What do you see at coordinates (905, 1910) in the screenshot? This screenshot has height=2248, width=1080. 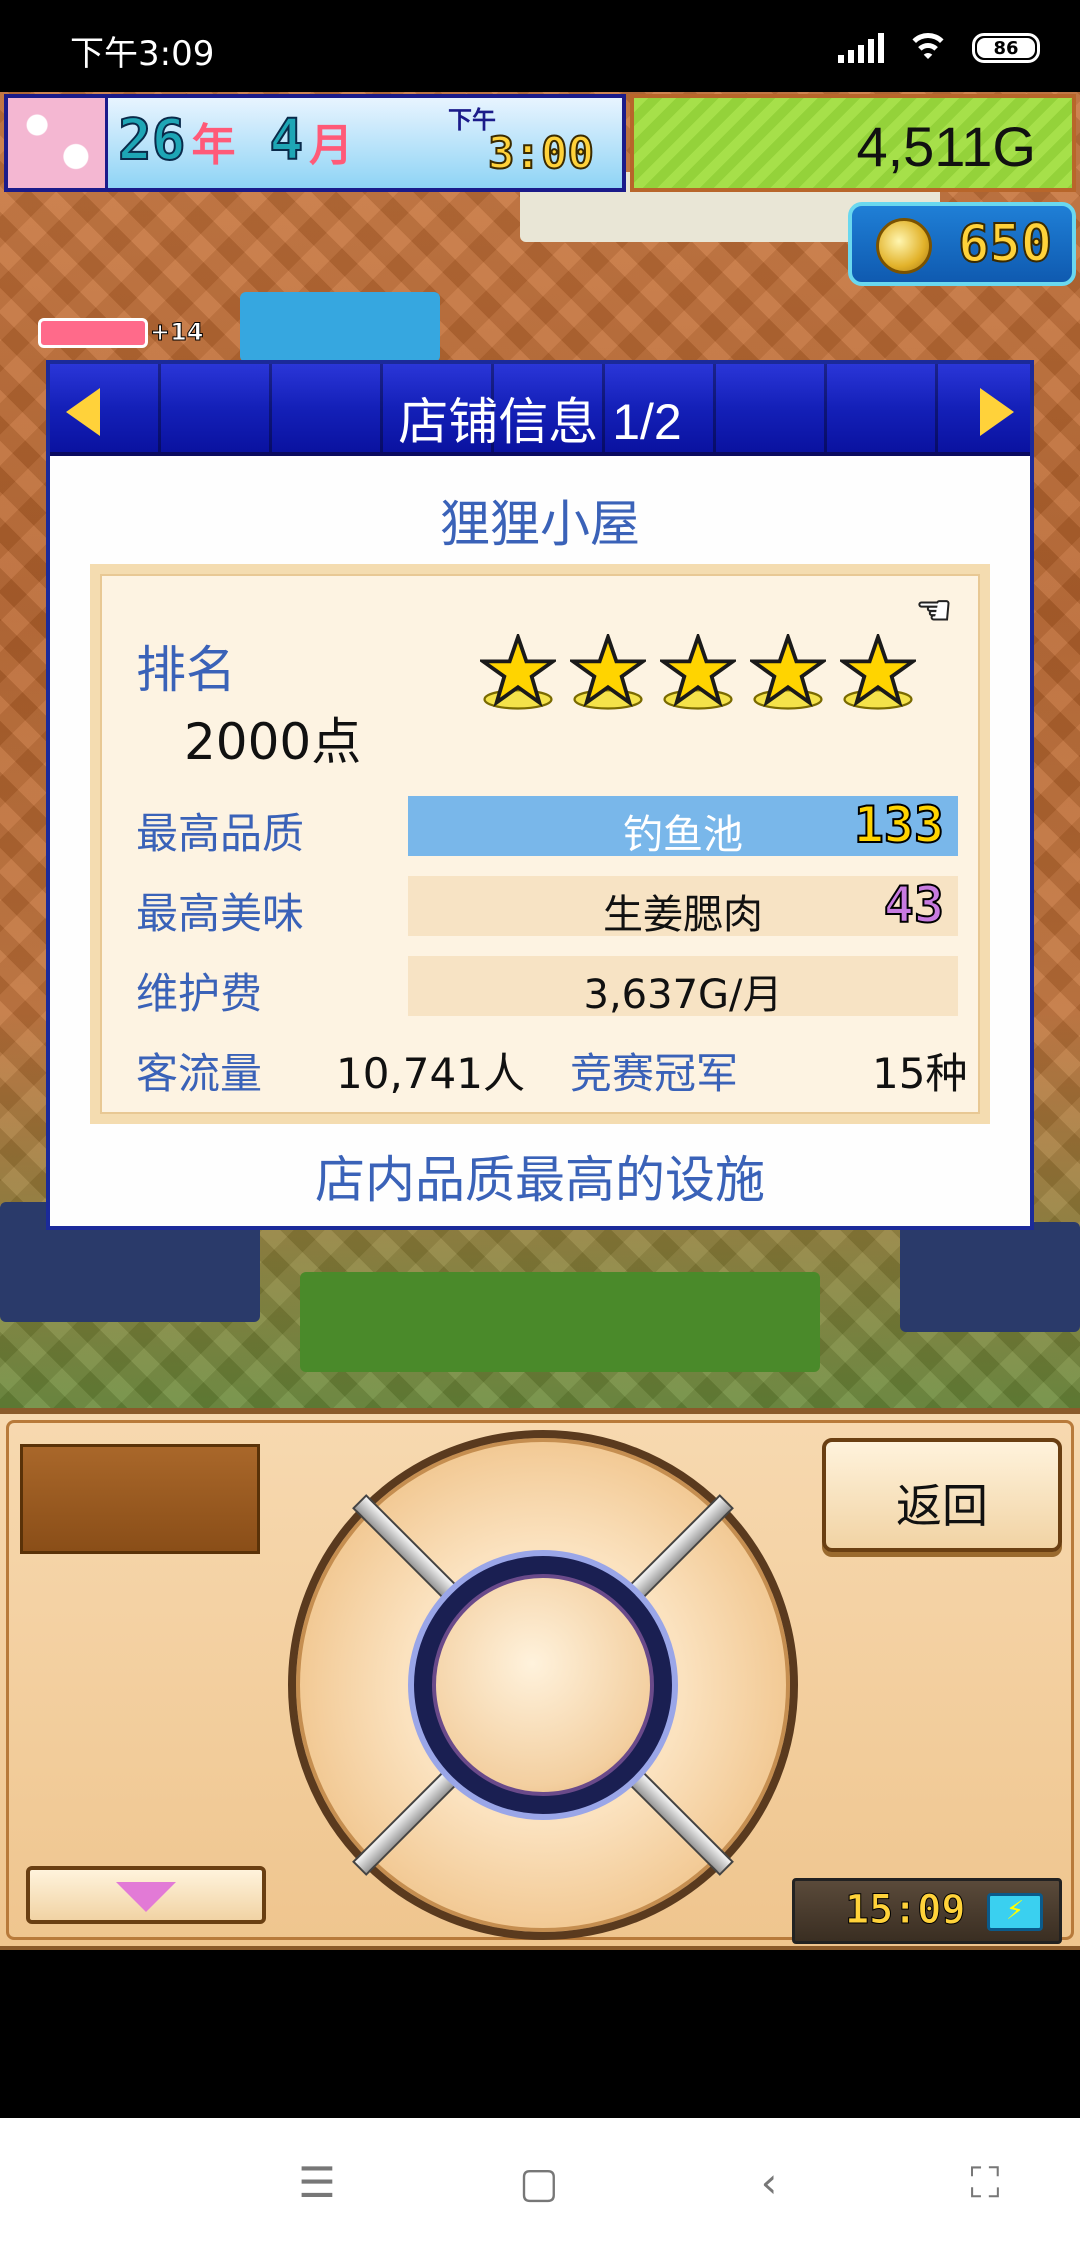 I see `device-time: 15:09` at bounding box center [905, 1910].